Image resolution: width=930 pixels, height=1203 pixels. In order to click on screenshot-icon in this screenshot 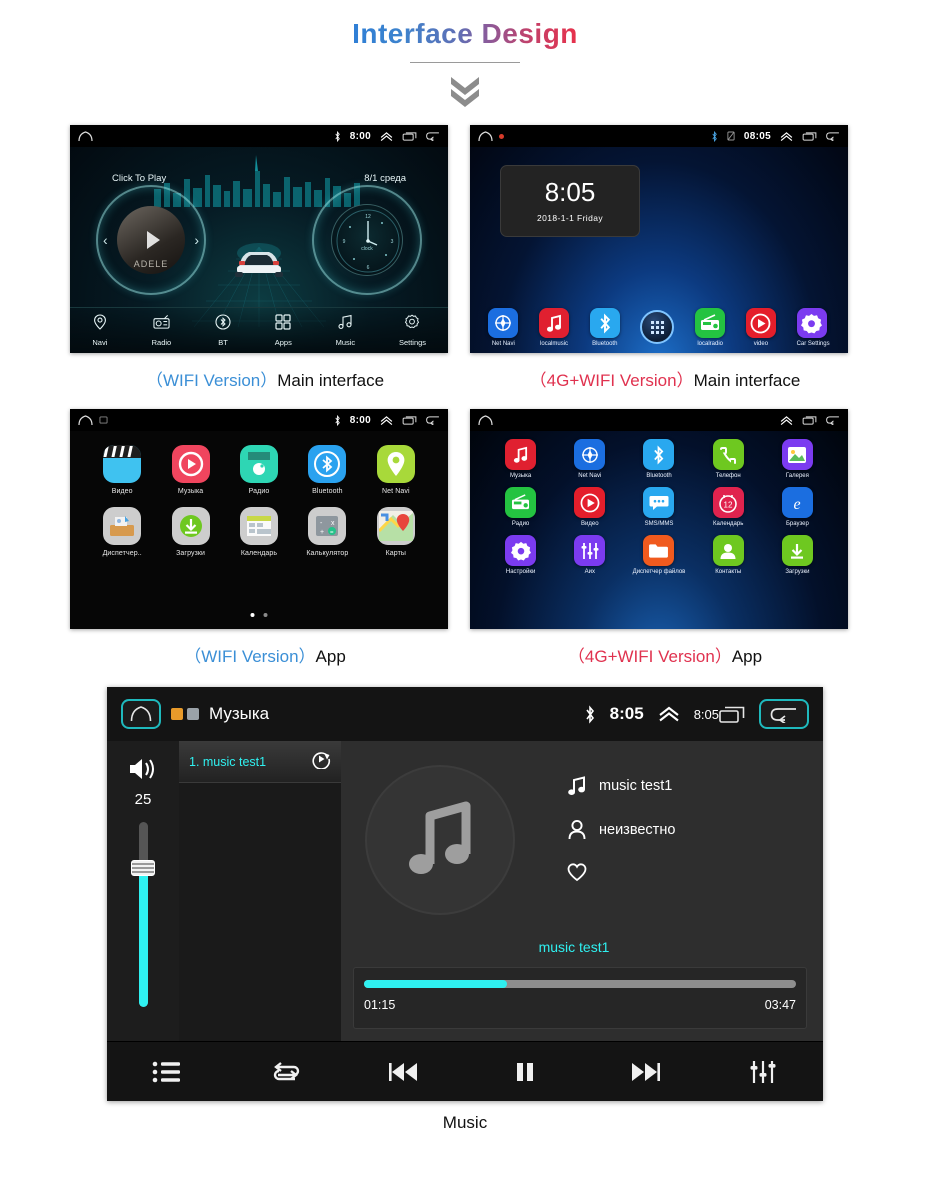, I will do `click(103, 420)`.